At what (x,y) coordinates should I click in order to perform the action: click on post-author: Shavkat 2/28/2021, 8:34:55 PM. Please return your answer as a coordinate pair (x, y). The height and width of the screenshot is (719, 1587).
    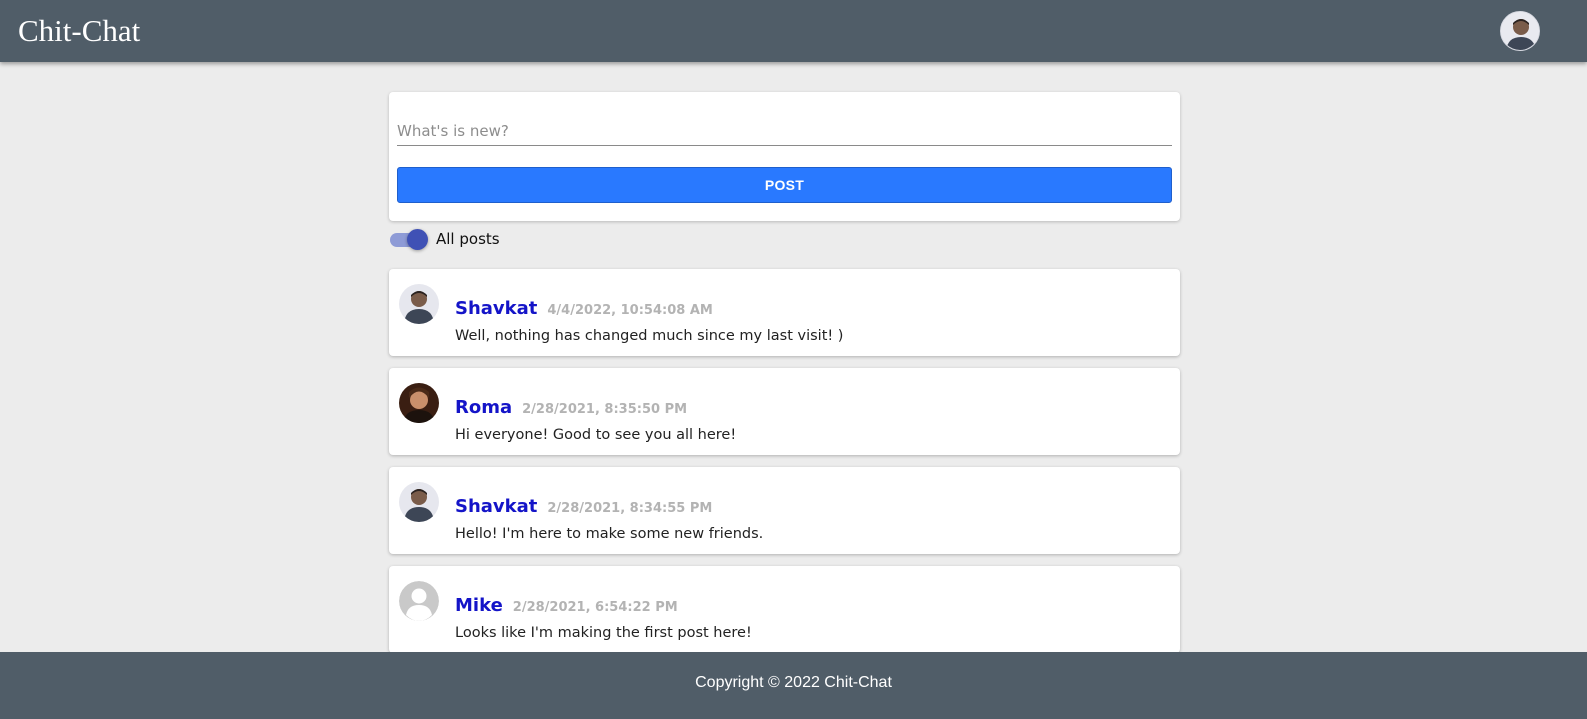
    Looking at the image, I should click on (583, 508).